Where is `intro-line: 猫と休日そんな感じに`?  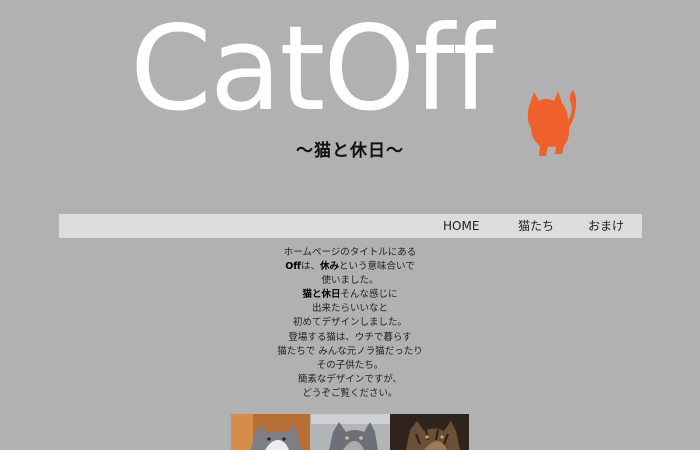 intro-line: 猫と休日そんな感じに is located at coordinates (350, 295).